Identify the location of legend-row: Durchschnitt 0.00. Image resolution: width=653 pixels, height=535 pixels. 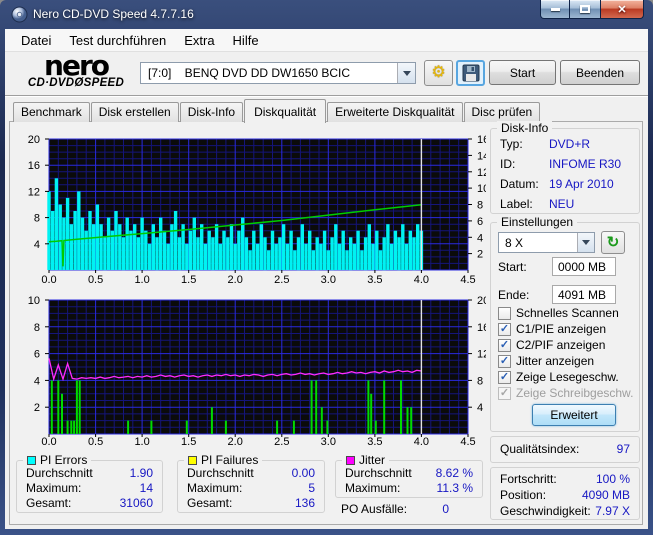
(251, 473).